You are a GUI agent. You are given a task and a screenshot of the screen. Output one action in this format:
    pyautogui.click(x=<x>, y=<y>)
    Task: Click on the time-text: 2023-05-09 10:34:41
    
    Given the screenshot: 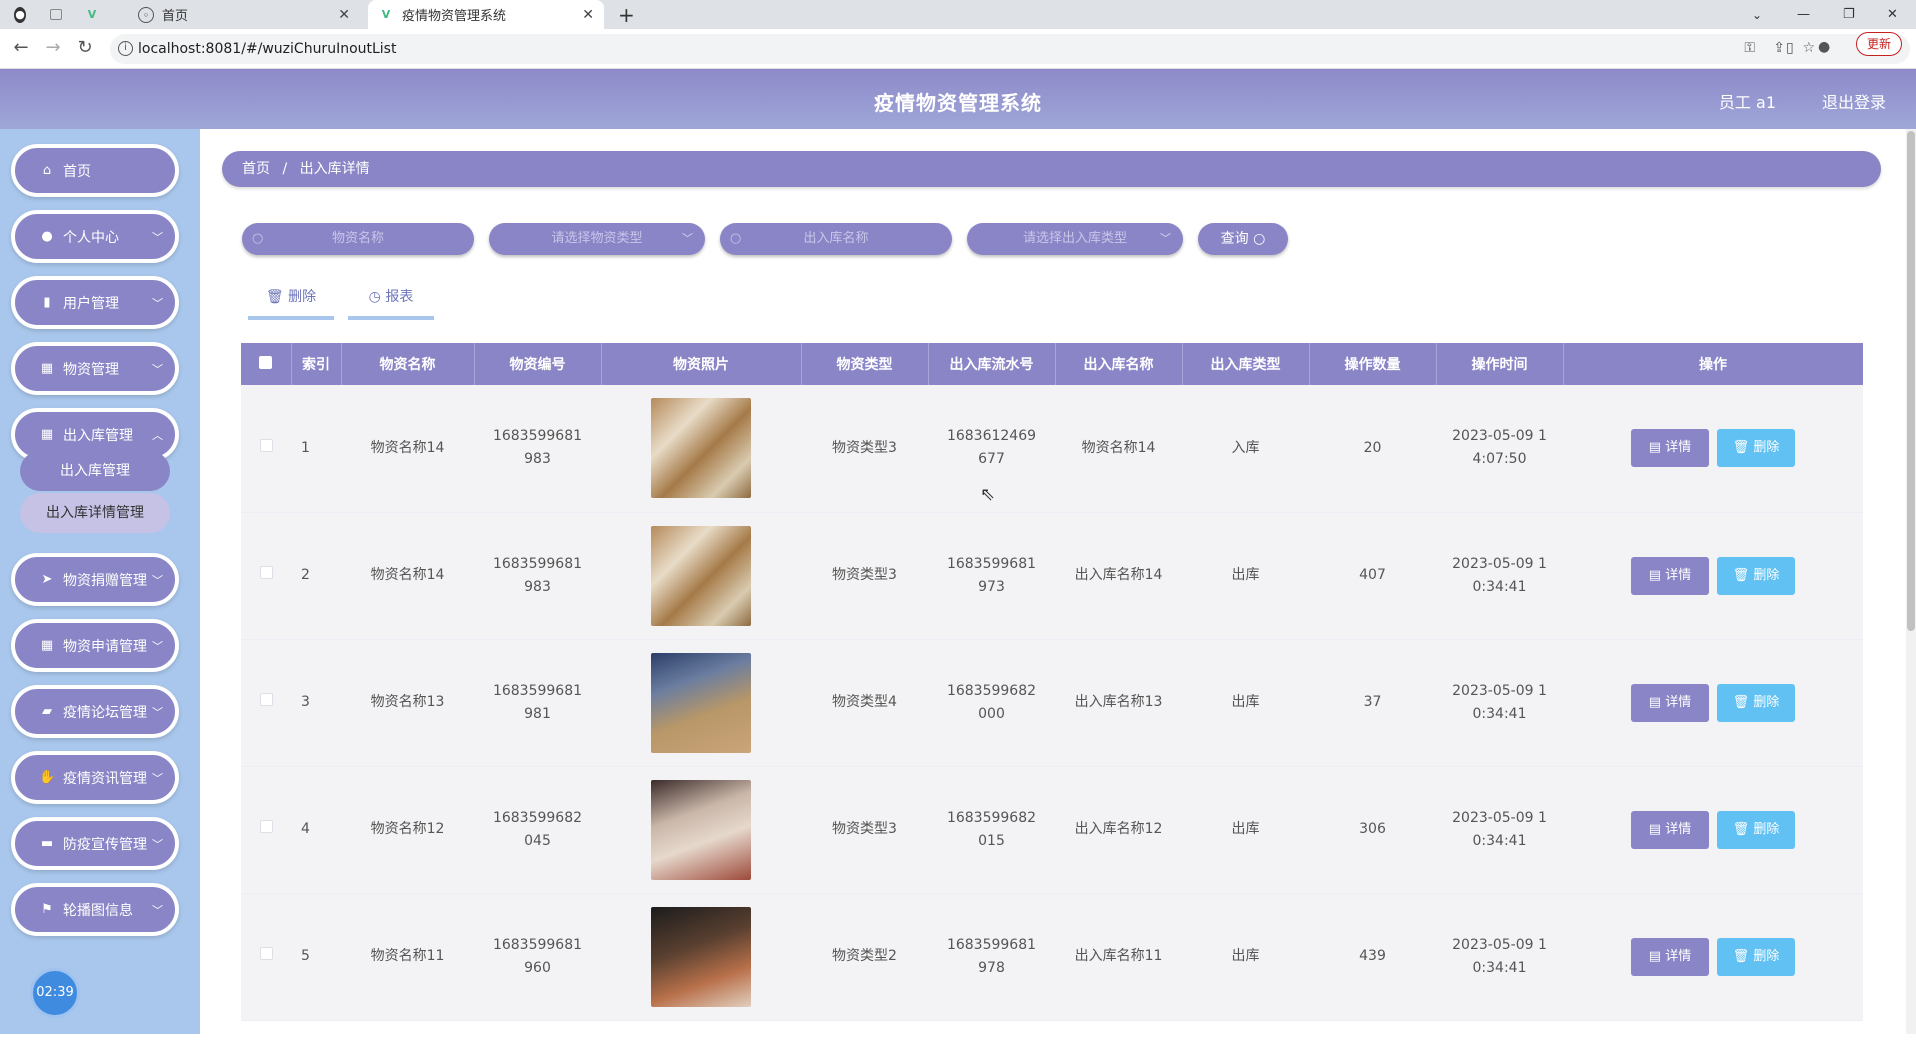 What is the action you would take?
    pyautogui.click(x=1499, y=956)
    